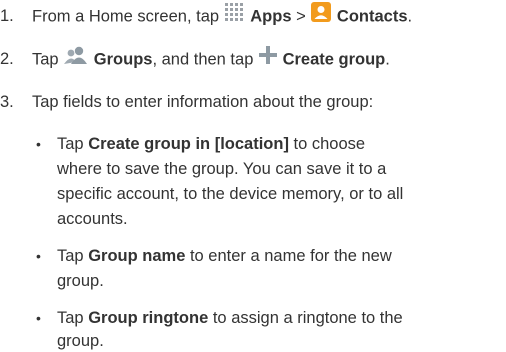 Image resolution: width=506 pixels, height=352 pixels. What do you see at coordinates (321, 15) in the screenshot?
I see `contacts-icon` at bounding box center [321, 15].